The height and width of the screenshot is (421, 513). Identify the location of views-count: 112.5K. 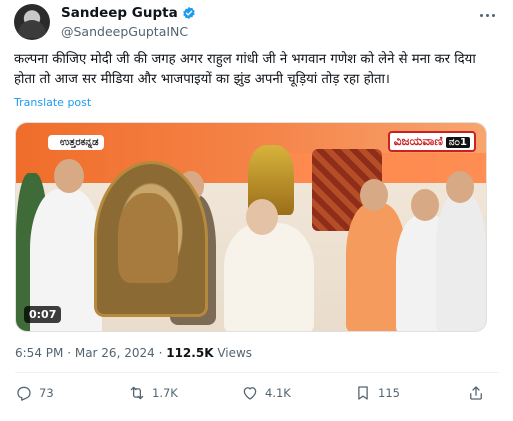
(190, 353).